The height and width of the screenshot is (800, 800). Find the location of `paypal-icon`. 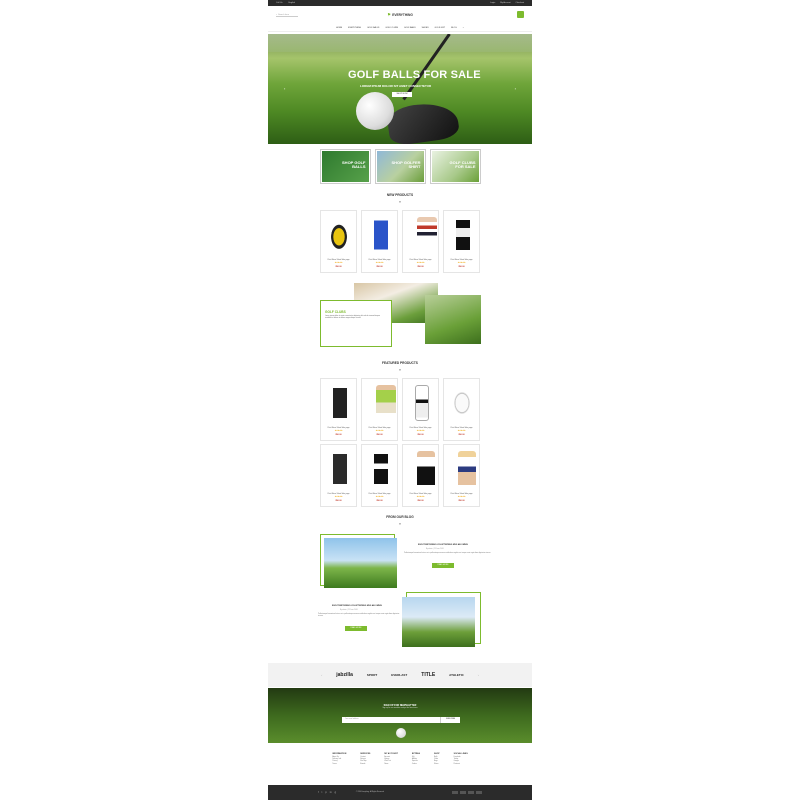

paypal-icon is located at coordinates (471, 792).